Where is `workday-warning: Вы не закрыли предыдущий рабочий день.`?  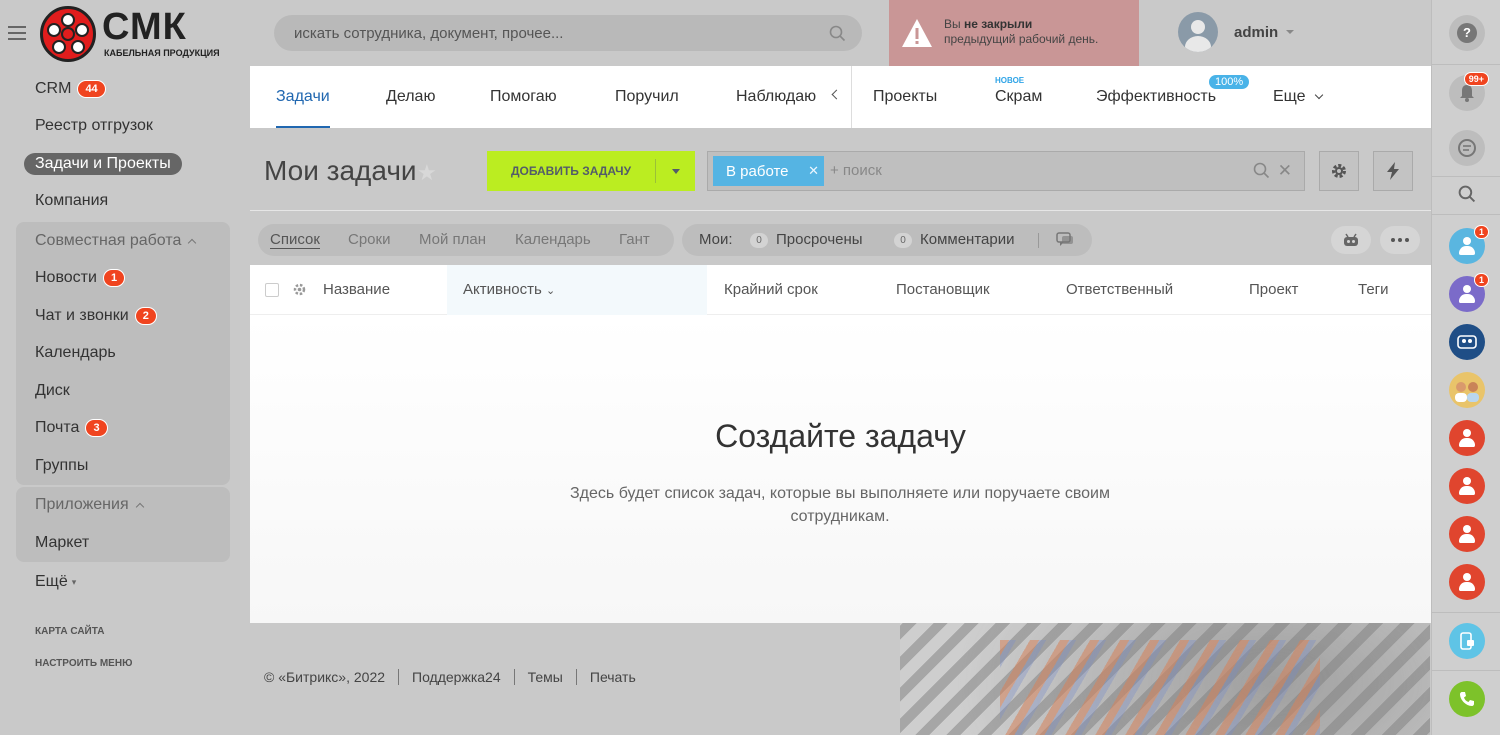
workday-warning: Вы не закрыли предыдущий рабочий день. is located at coordinates (1014, 33).